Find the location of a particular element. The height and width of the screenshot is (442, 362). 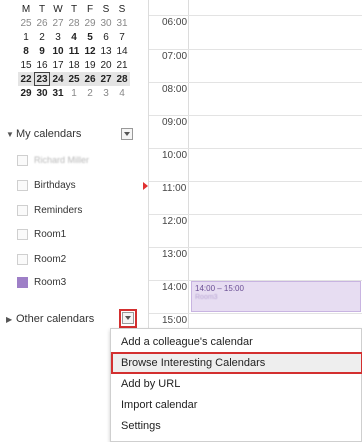

mini-calendar-day: 8 is located at coordinates (26, 51).